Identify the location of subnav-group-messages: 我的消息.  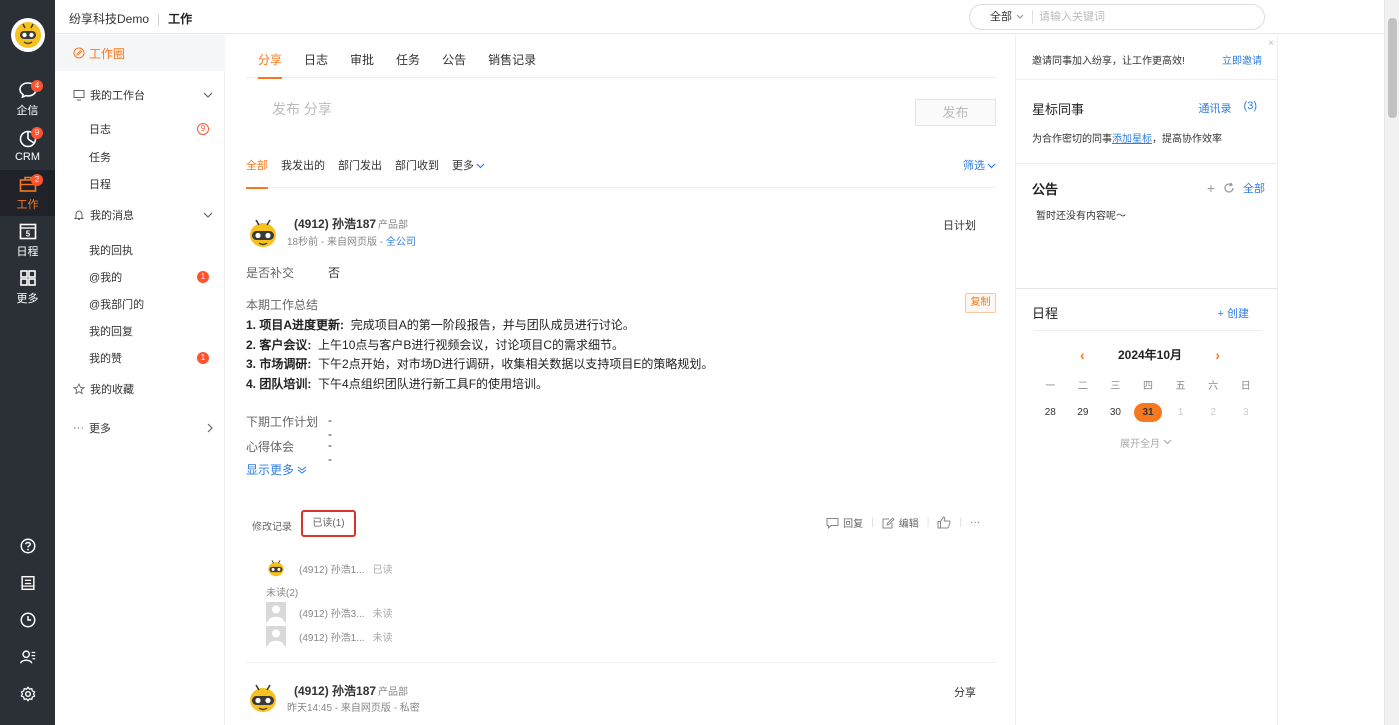
(146, 215).